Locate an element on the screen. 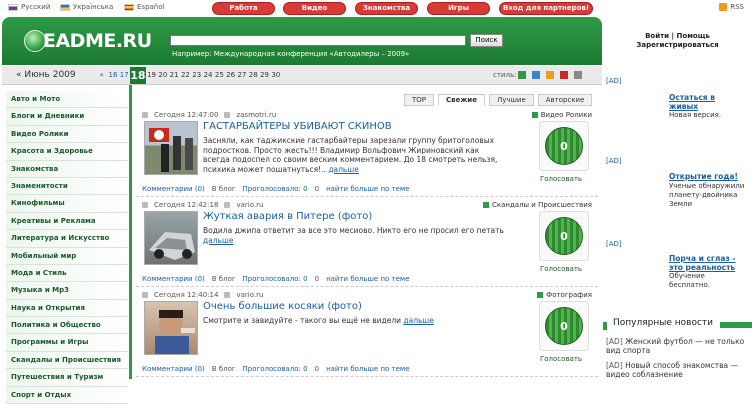 The image size is (752, 404). sidebar-item: Знакомства is located at coordinates (67, 169).